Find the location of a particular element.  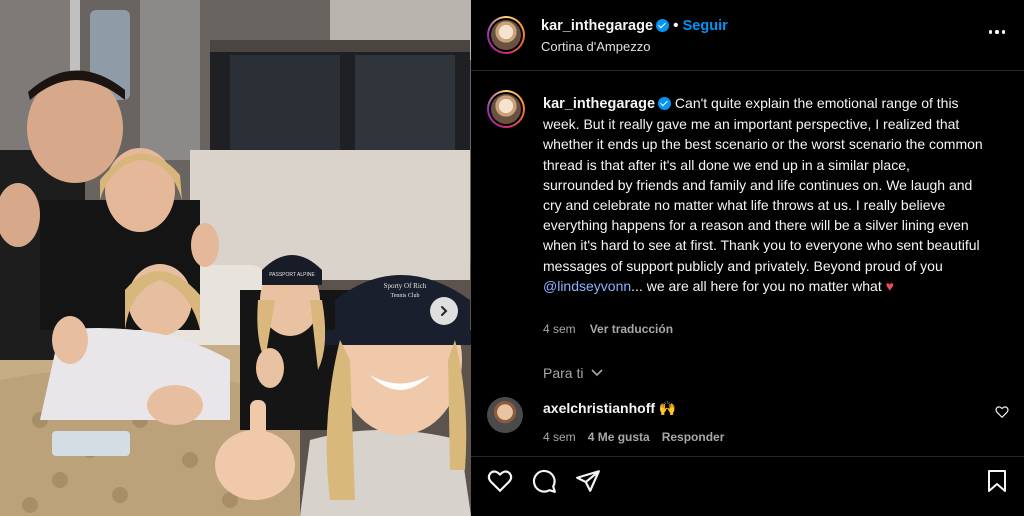

commenter-username: axelchristianhoff is located at coordinates (599, 408).